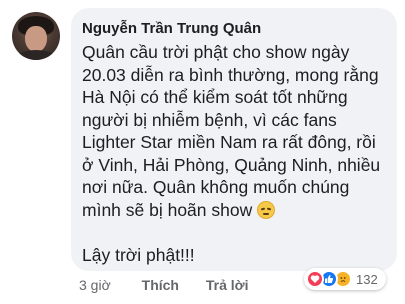 The height and width of the screenshot is (304, 405). I want to click on avatar-face, so click(36, 39).